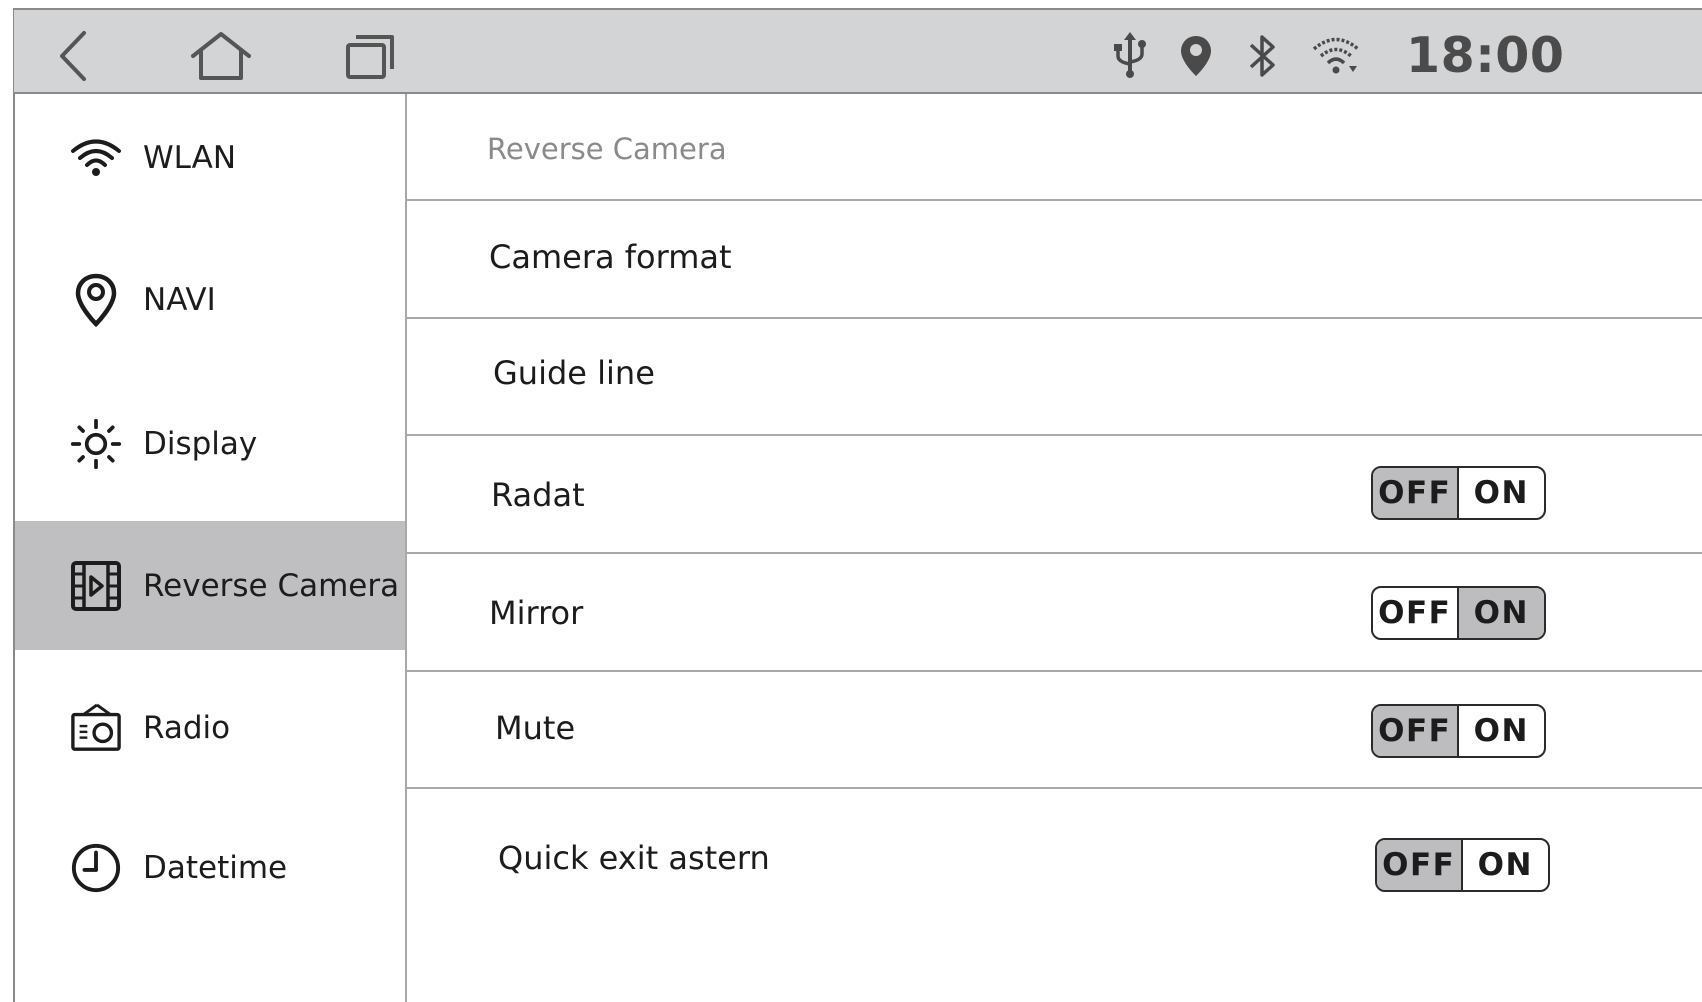 This screenshot has width=1702, height=1002. I want to click on brightness-icon, so click(96, 444).